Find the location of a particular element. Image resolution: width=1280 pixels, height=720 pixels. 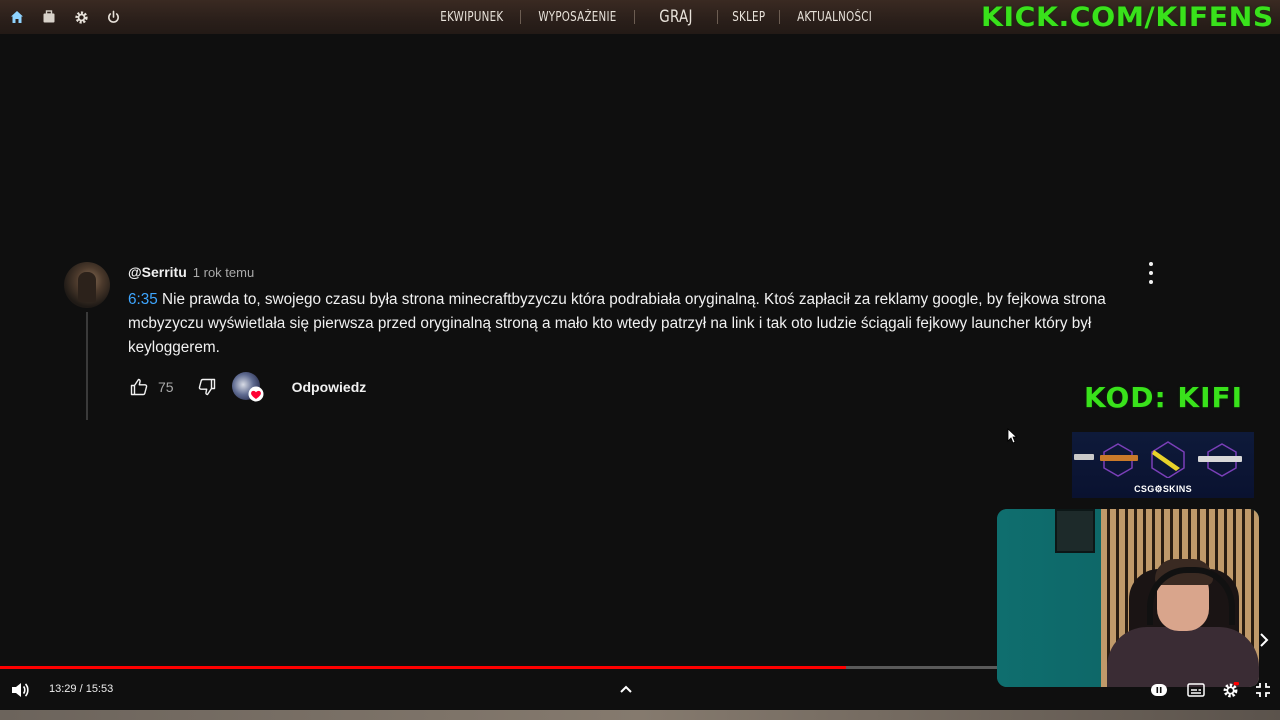

inventory-icon is located at coordinates (49, 17).